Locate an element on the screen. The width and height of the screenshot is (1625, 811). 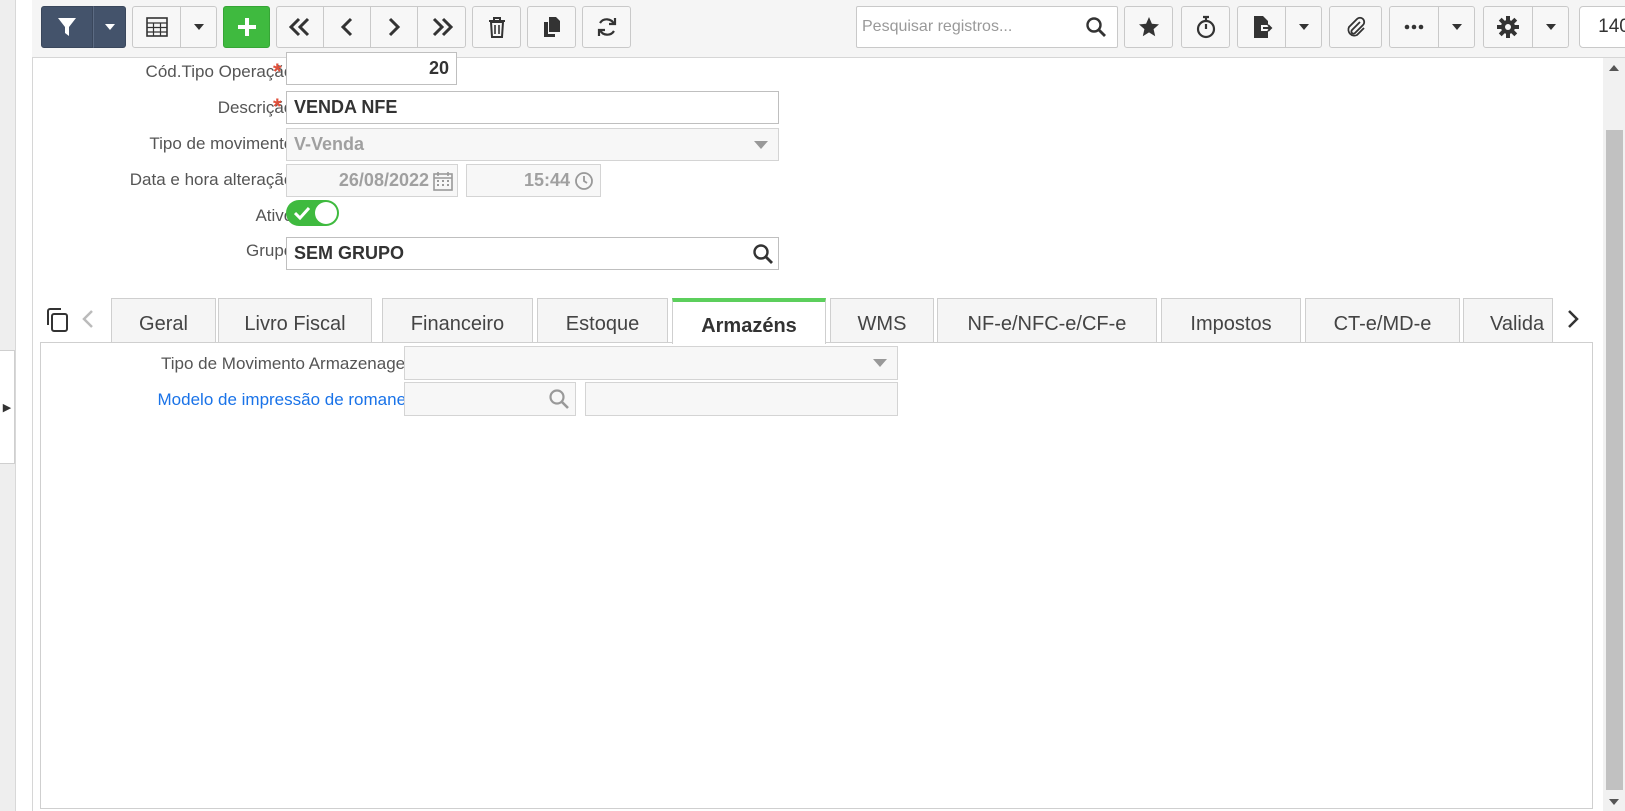
modelo-romaneio-code-field is located at coordinates (490, 399).